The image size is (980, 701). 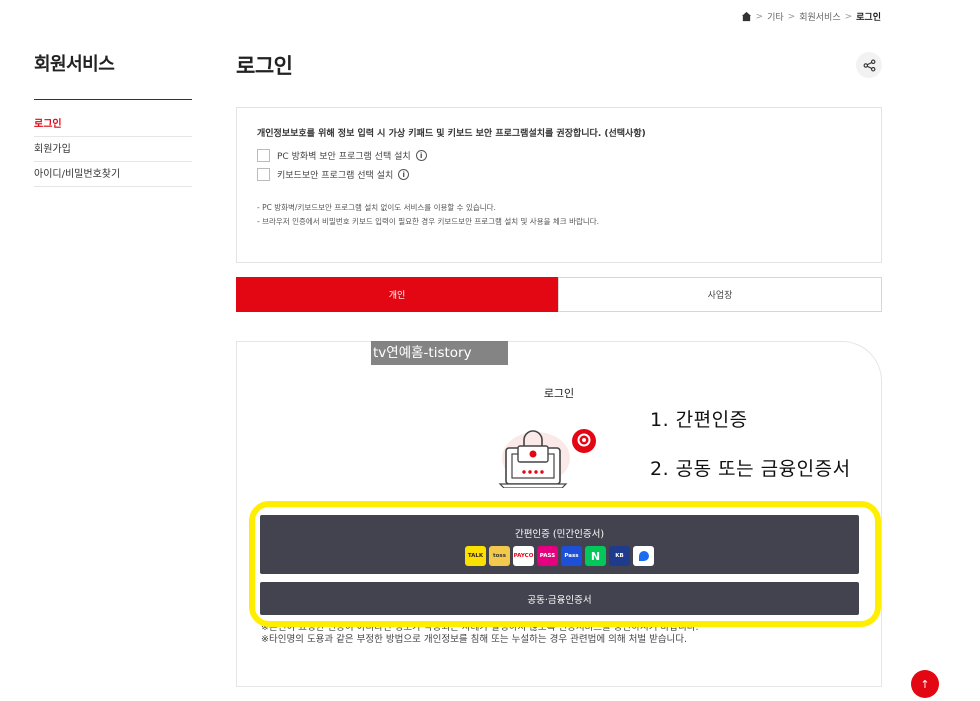 What do you see at coordinates (819, 16) in the screenshot?
I see `breadcrumb-item: 회원서비스` at bounding box center [819, 16].